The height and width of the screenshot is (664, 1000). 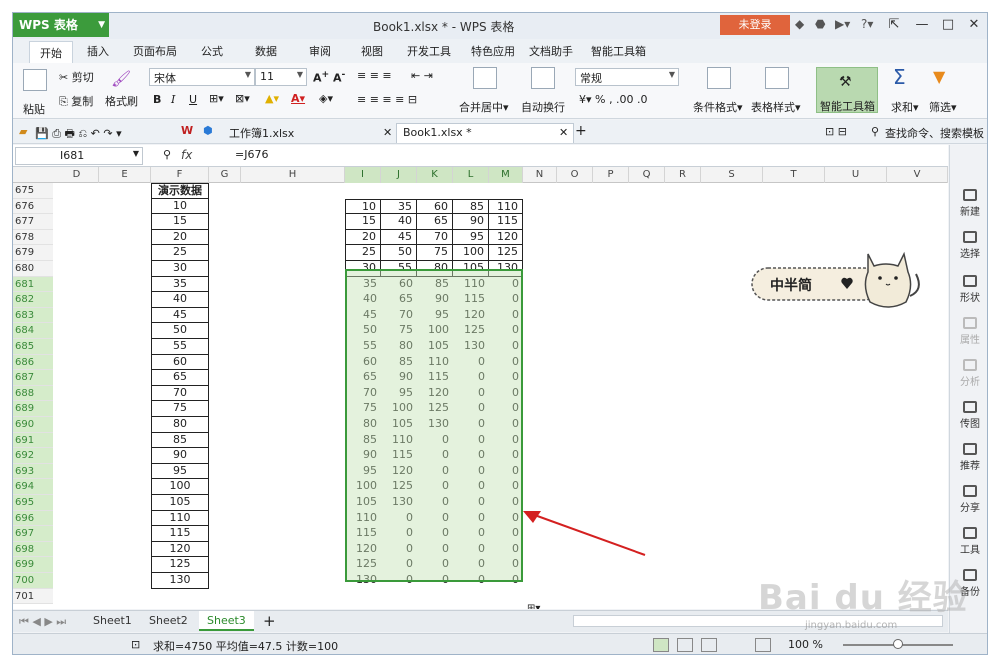 What do you see at coordinates (506, 237) in the screenshot?
I see `cell-M: 120` at bounding box center [506, 237].